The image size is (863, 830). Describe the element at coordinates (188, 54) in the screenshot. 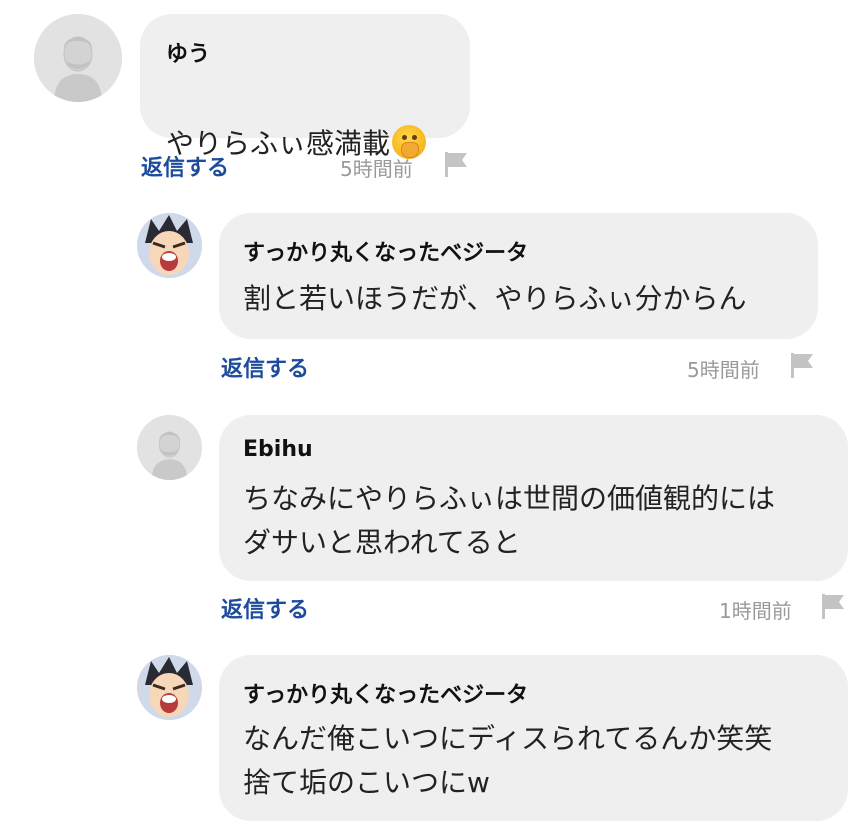

I see `comment-author: ゆう` at that location.